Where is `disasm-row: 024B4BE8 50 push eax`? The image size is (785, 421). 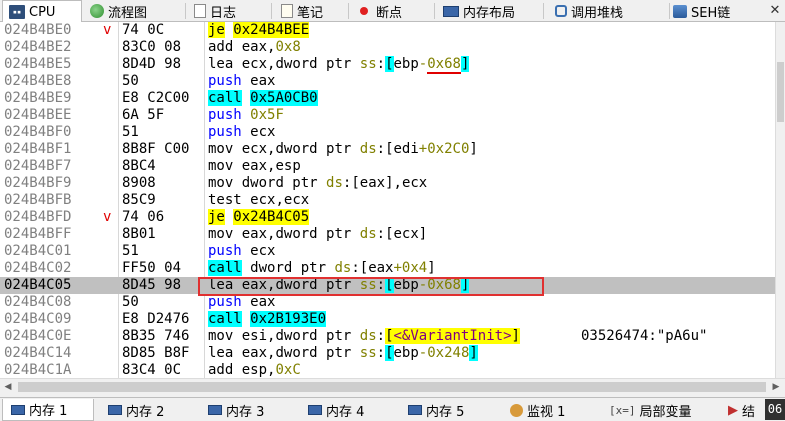 disasm-row: 024B4BE8 50 push eax is located at coordinates (387, 81).